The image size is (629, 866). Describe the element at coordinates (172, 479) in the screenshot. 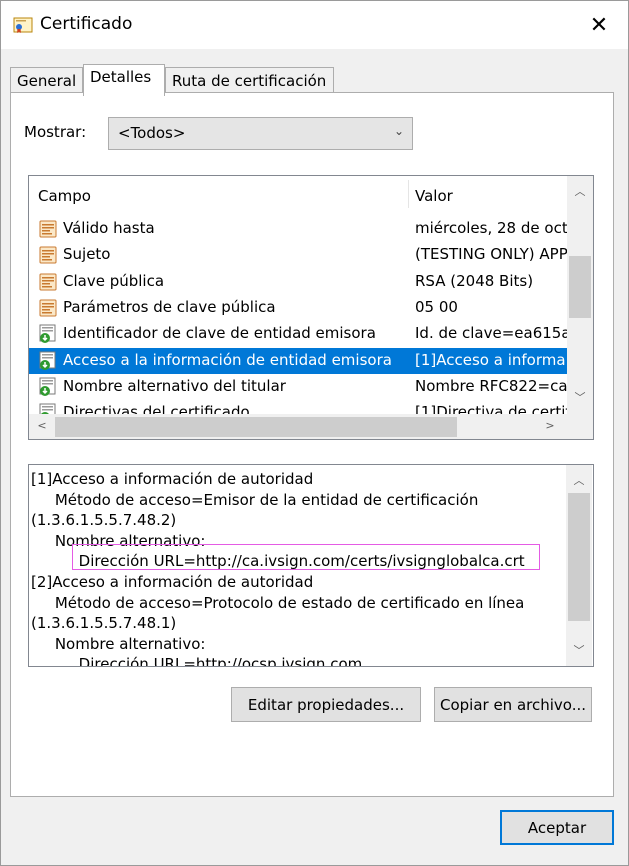

I see `detail-line: [1]Acceso a información de autoridad` at that location.